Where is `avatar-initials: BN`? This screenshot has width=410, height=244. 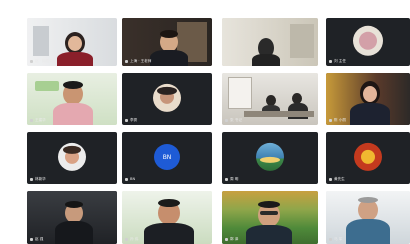
avatar-initials: BN is located at coordinates (167, 157).